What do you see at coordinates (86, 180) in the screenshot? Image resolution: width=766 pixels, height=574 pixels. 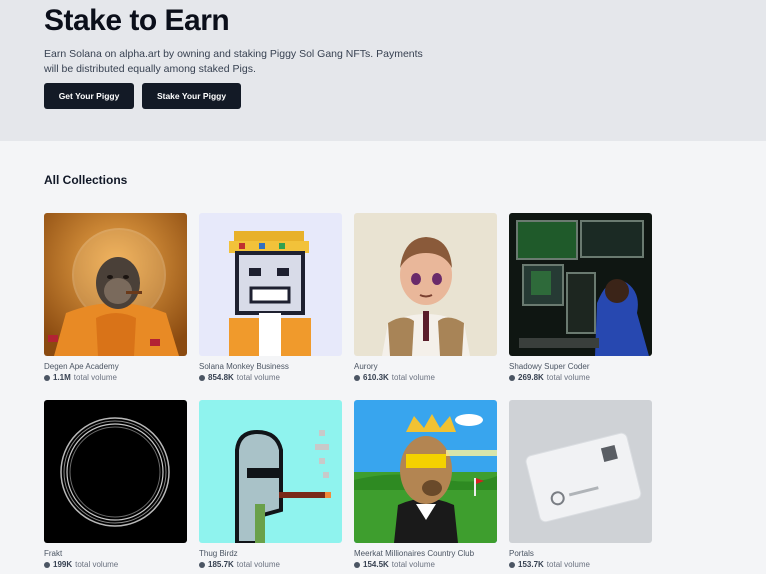 I see `section-title: All Collections` at bounding box center [86, 180].